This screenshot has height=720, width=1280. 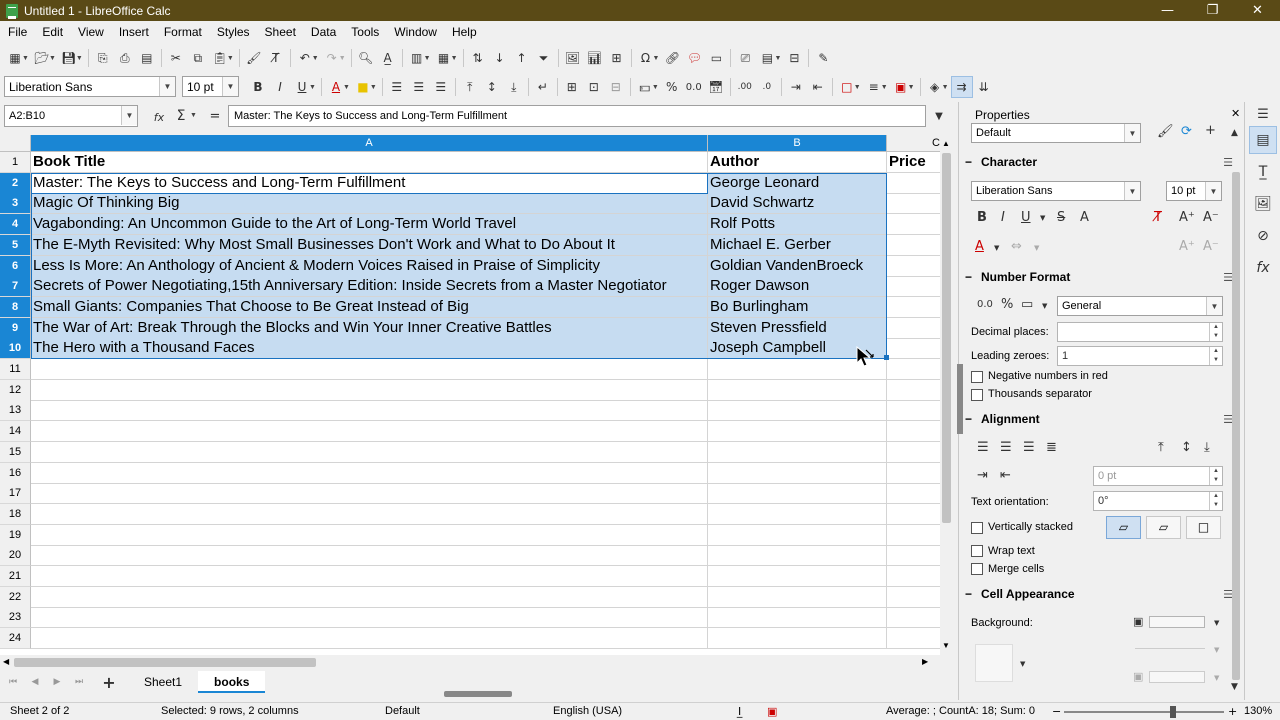 What do you see at coordinates (419, 87) in the screenshot?
I see `align-center-icon: ☰` at bounding box center [419, 87].